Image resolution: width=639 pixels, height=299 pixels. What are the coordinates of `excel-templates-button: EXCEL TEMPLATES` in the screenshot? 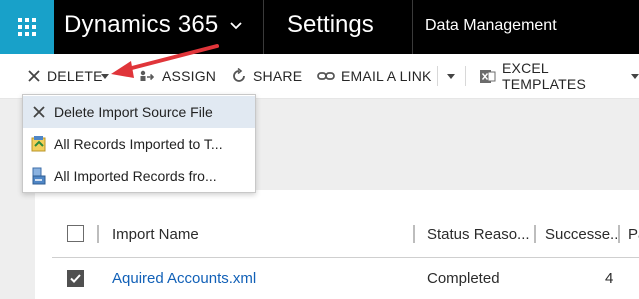 It's located at (559, 76).